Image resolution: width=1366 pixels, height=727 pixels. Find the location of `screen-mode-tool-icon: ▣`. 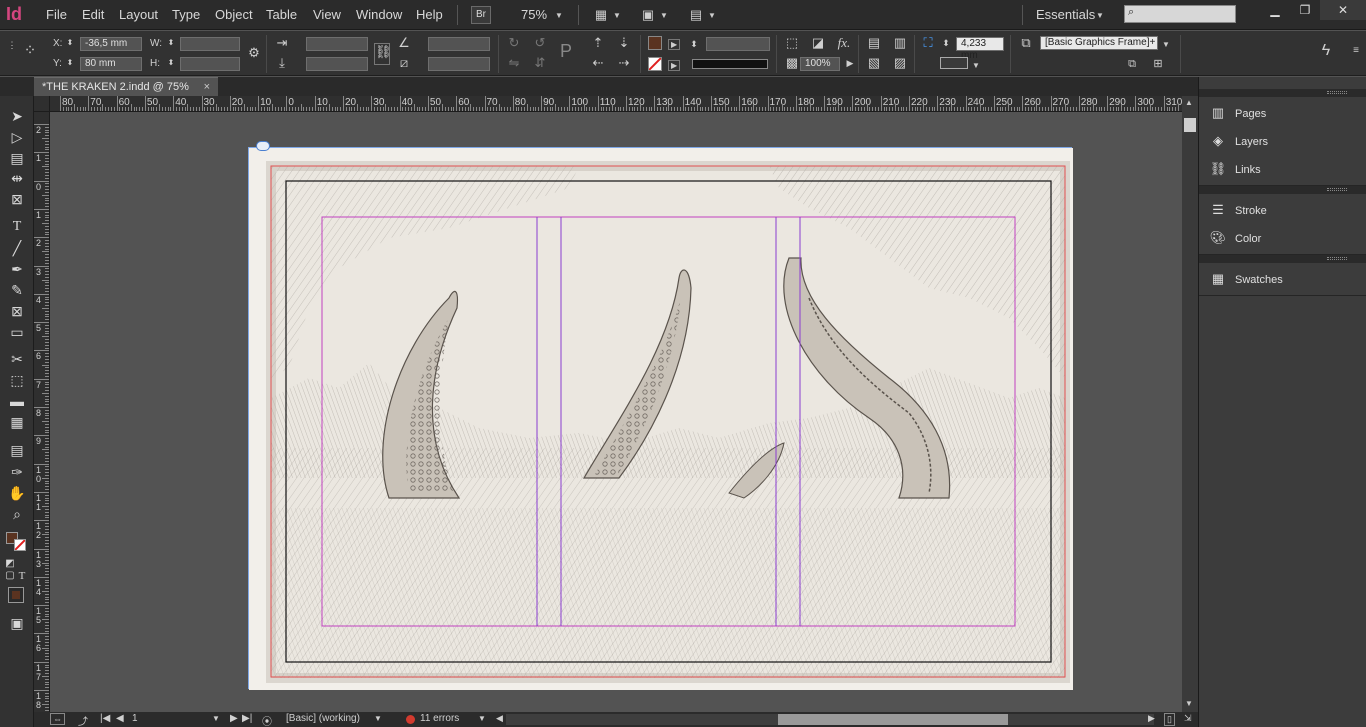

screen-mode-tool-icon: ▣ is located at coordinates (17, 623).